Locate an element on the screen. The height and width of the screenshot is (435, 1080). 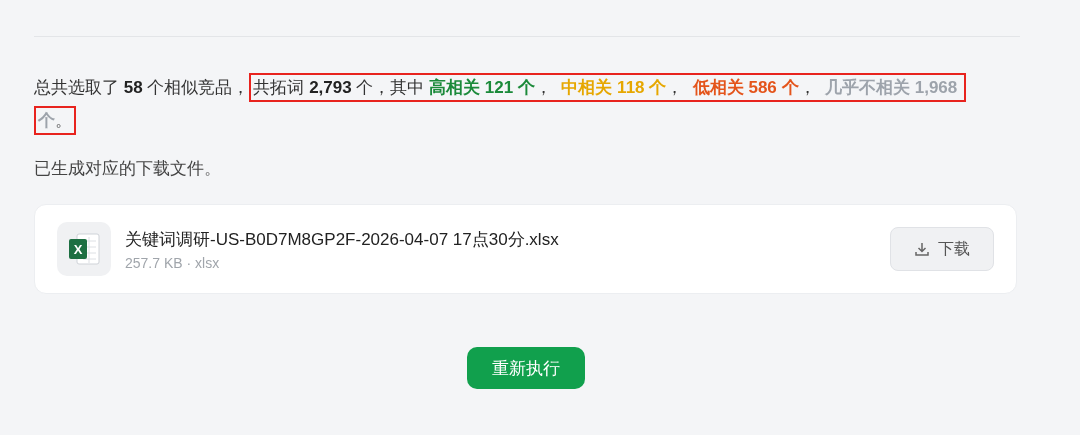
download-button: 下载 is located at coordinates (942, 249).